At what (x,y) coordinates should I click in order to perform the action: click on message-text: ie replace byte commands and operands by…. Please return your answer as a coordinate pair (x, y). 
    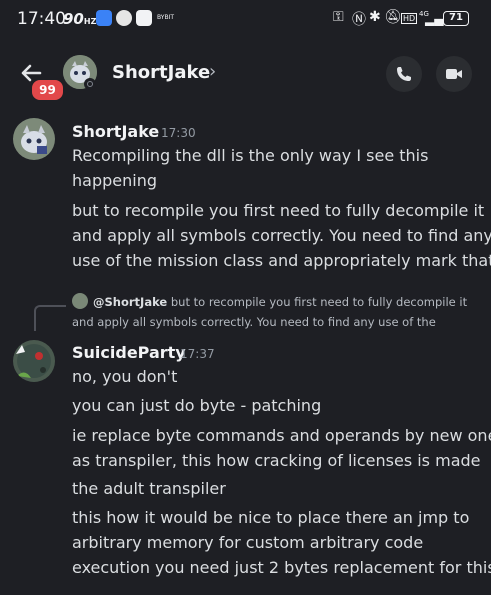
    Looking at the image, I should click on (281, 435).